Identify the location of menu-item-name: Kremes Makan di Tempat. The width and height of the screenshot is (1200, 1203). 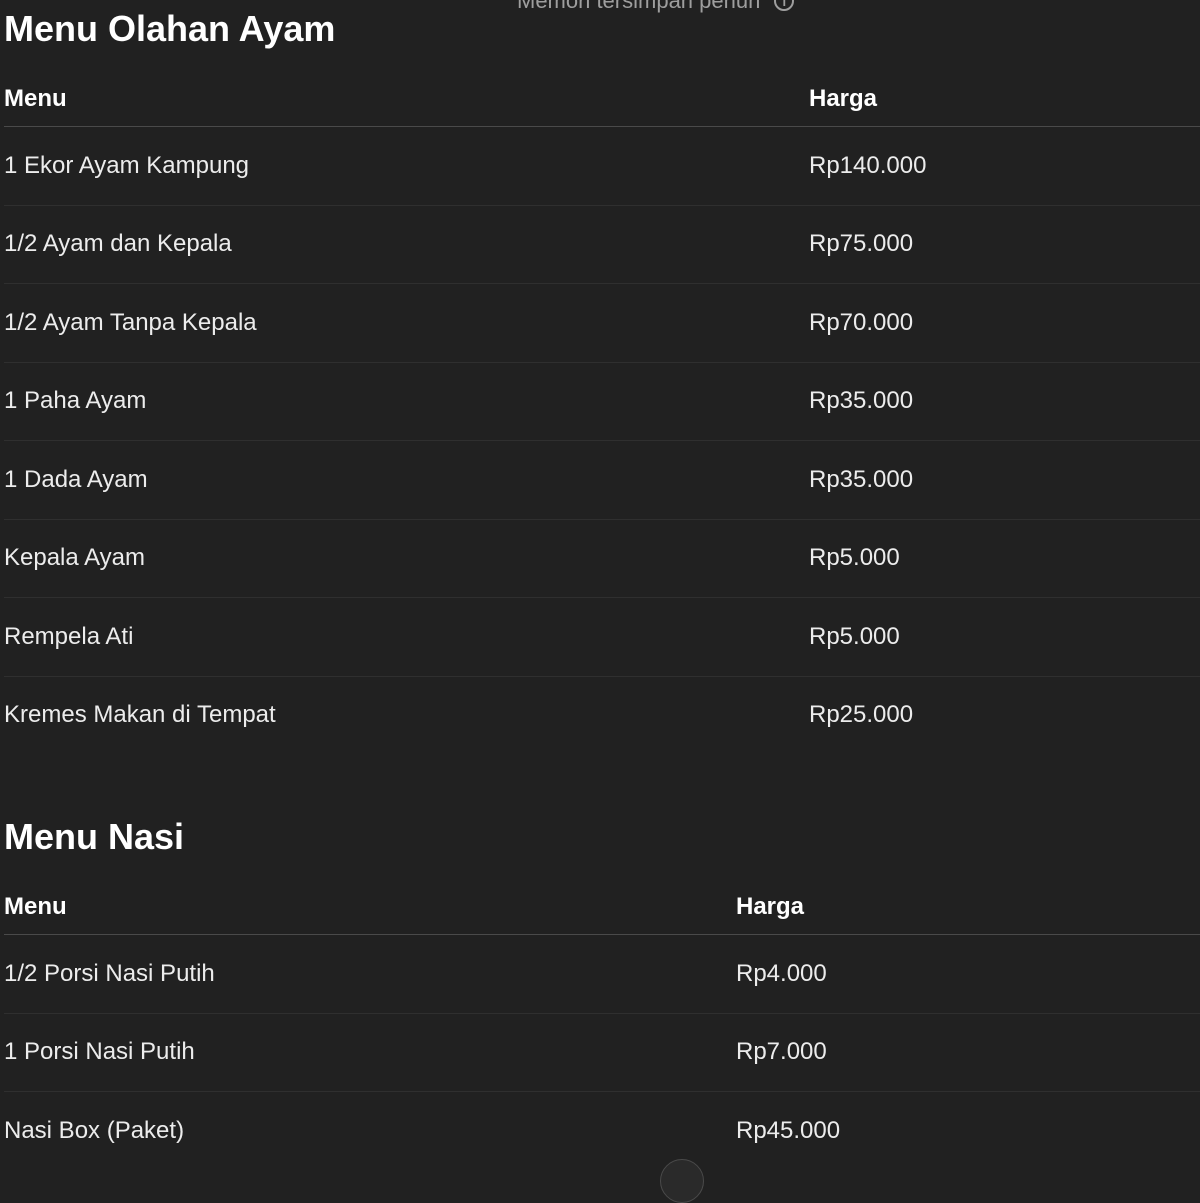
(140, 715).